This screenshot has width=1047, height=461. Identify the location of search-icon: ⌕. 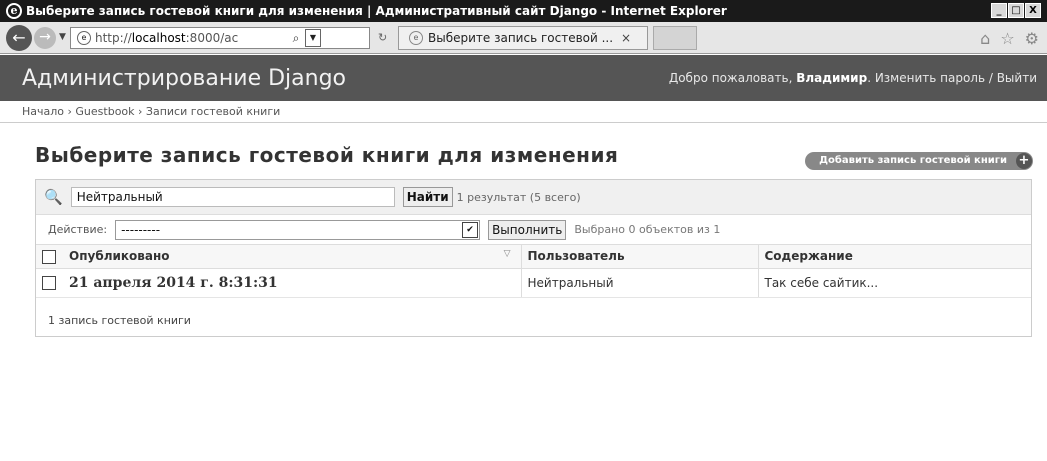
(296, 38).